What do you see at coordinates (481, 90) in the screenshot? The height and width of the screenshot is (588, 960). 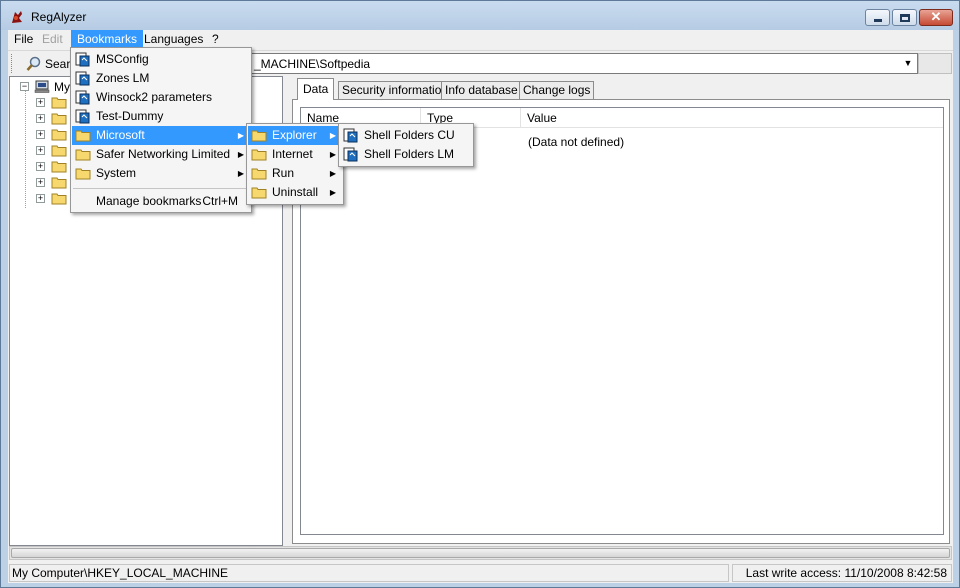 I see `tab-info-database: Info database` at bounding box center [481, 90].